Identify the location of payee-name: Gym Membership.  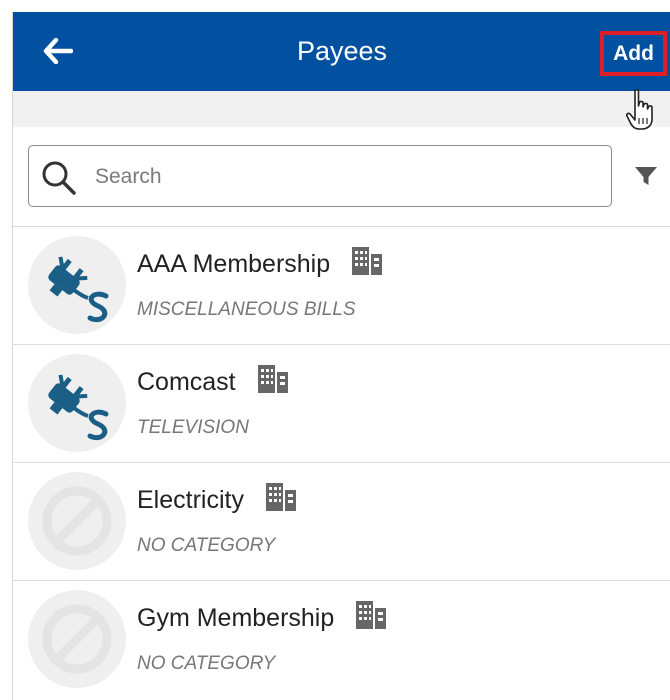
(236, 618).